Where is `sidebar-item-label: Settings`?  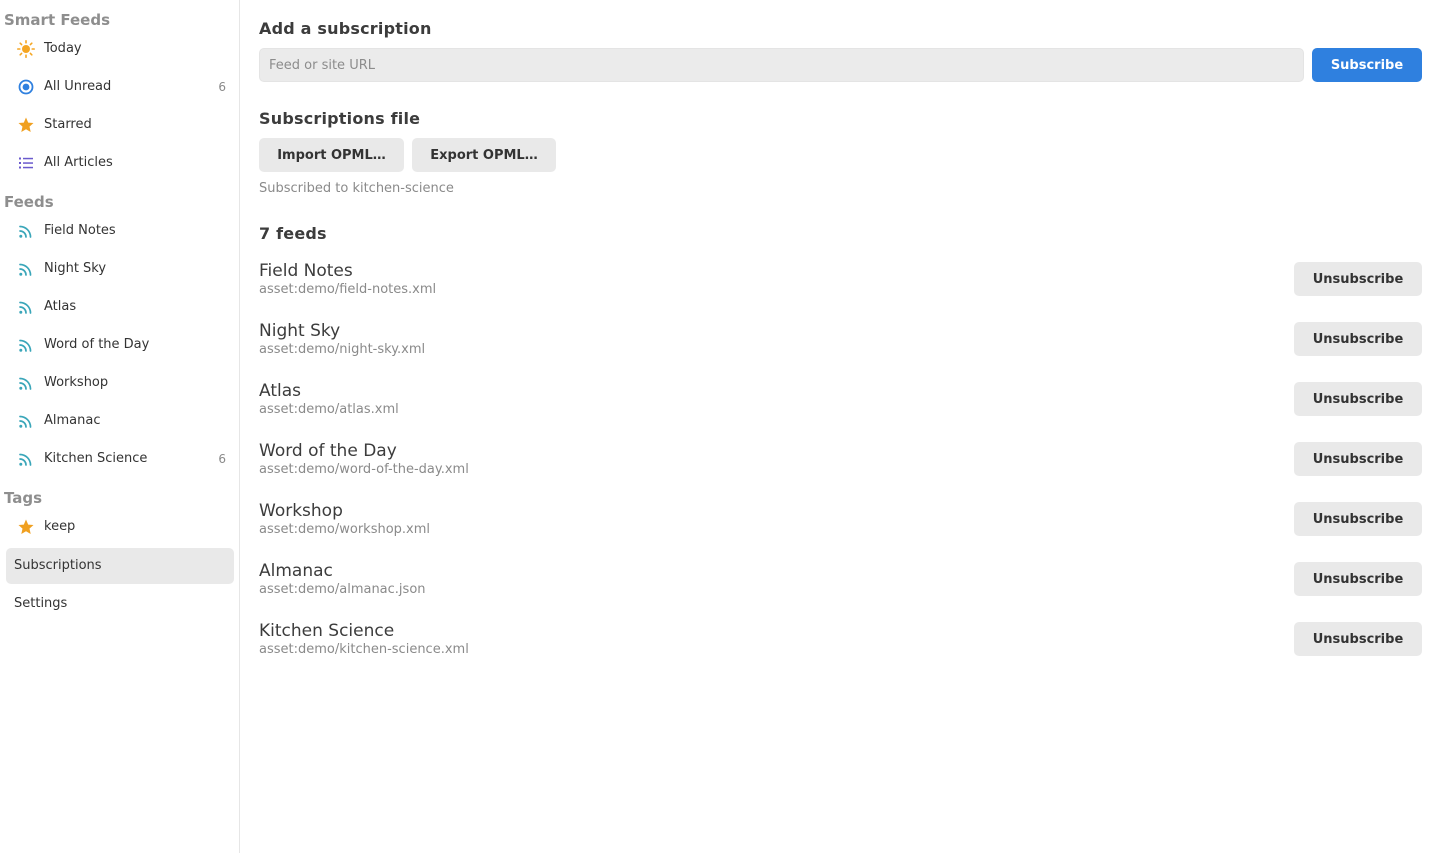
sidebar-item-label: Settings is located at coordinates (41, 603).